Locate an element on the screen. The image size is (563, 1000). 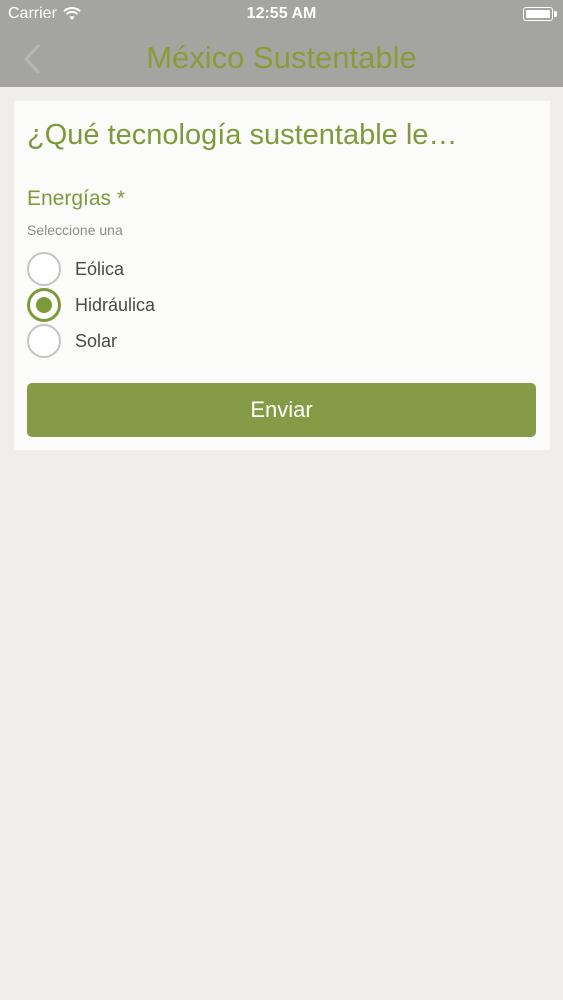
battery-level is located at coordinates (538, 14).